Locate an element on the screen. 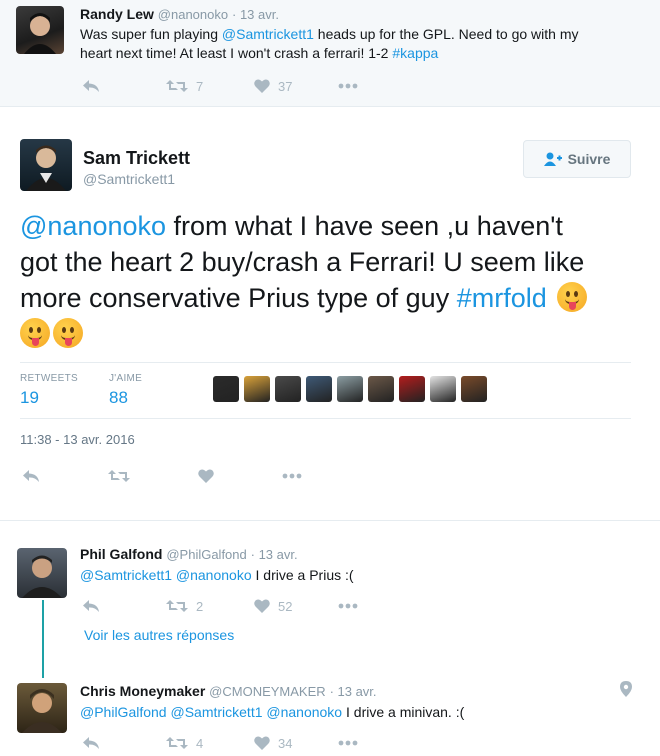 The image size is (660, 756). likes-count: 88 is located at coordinates (118, 398).